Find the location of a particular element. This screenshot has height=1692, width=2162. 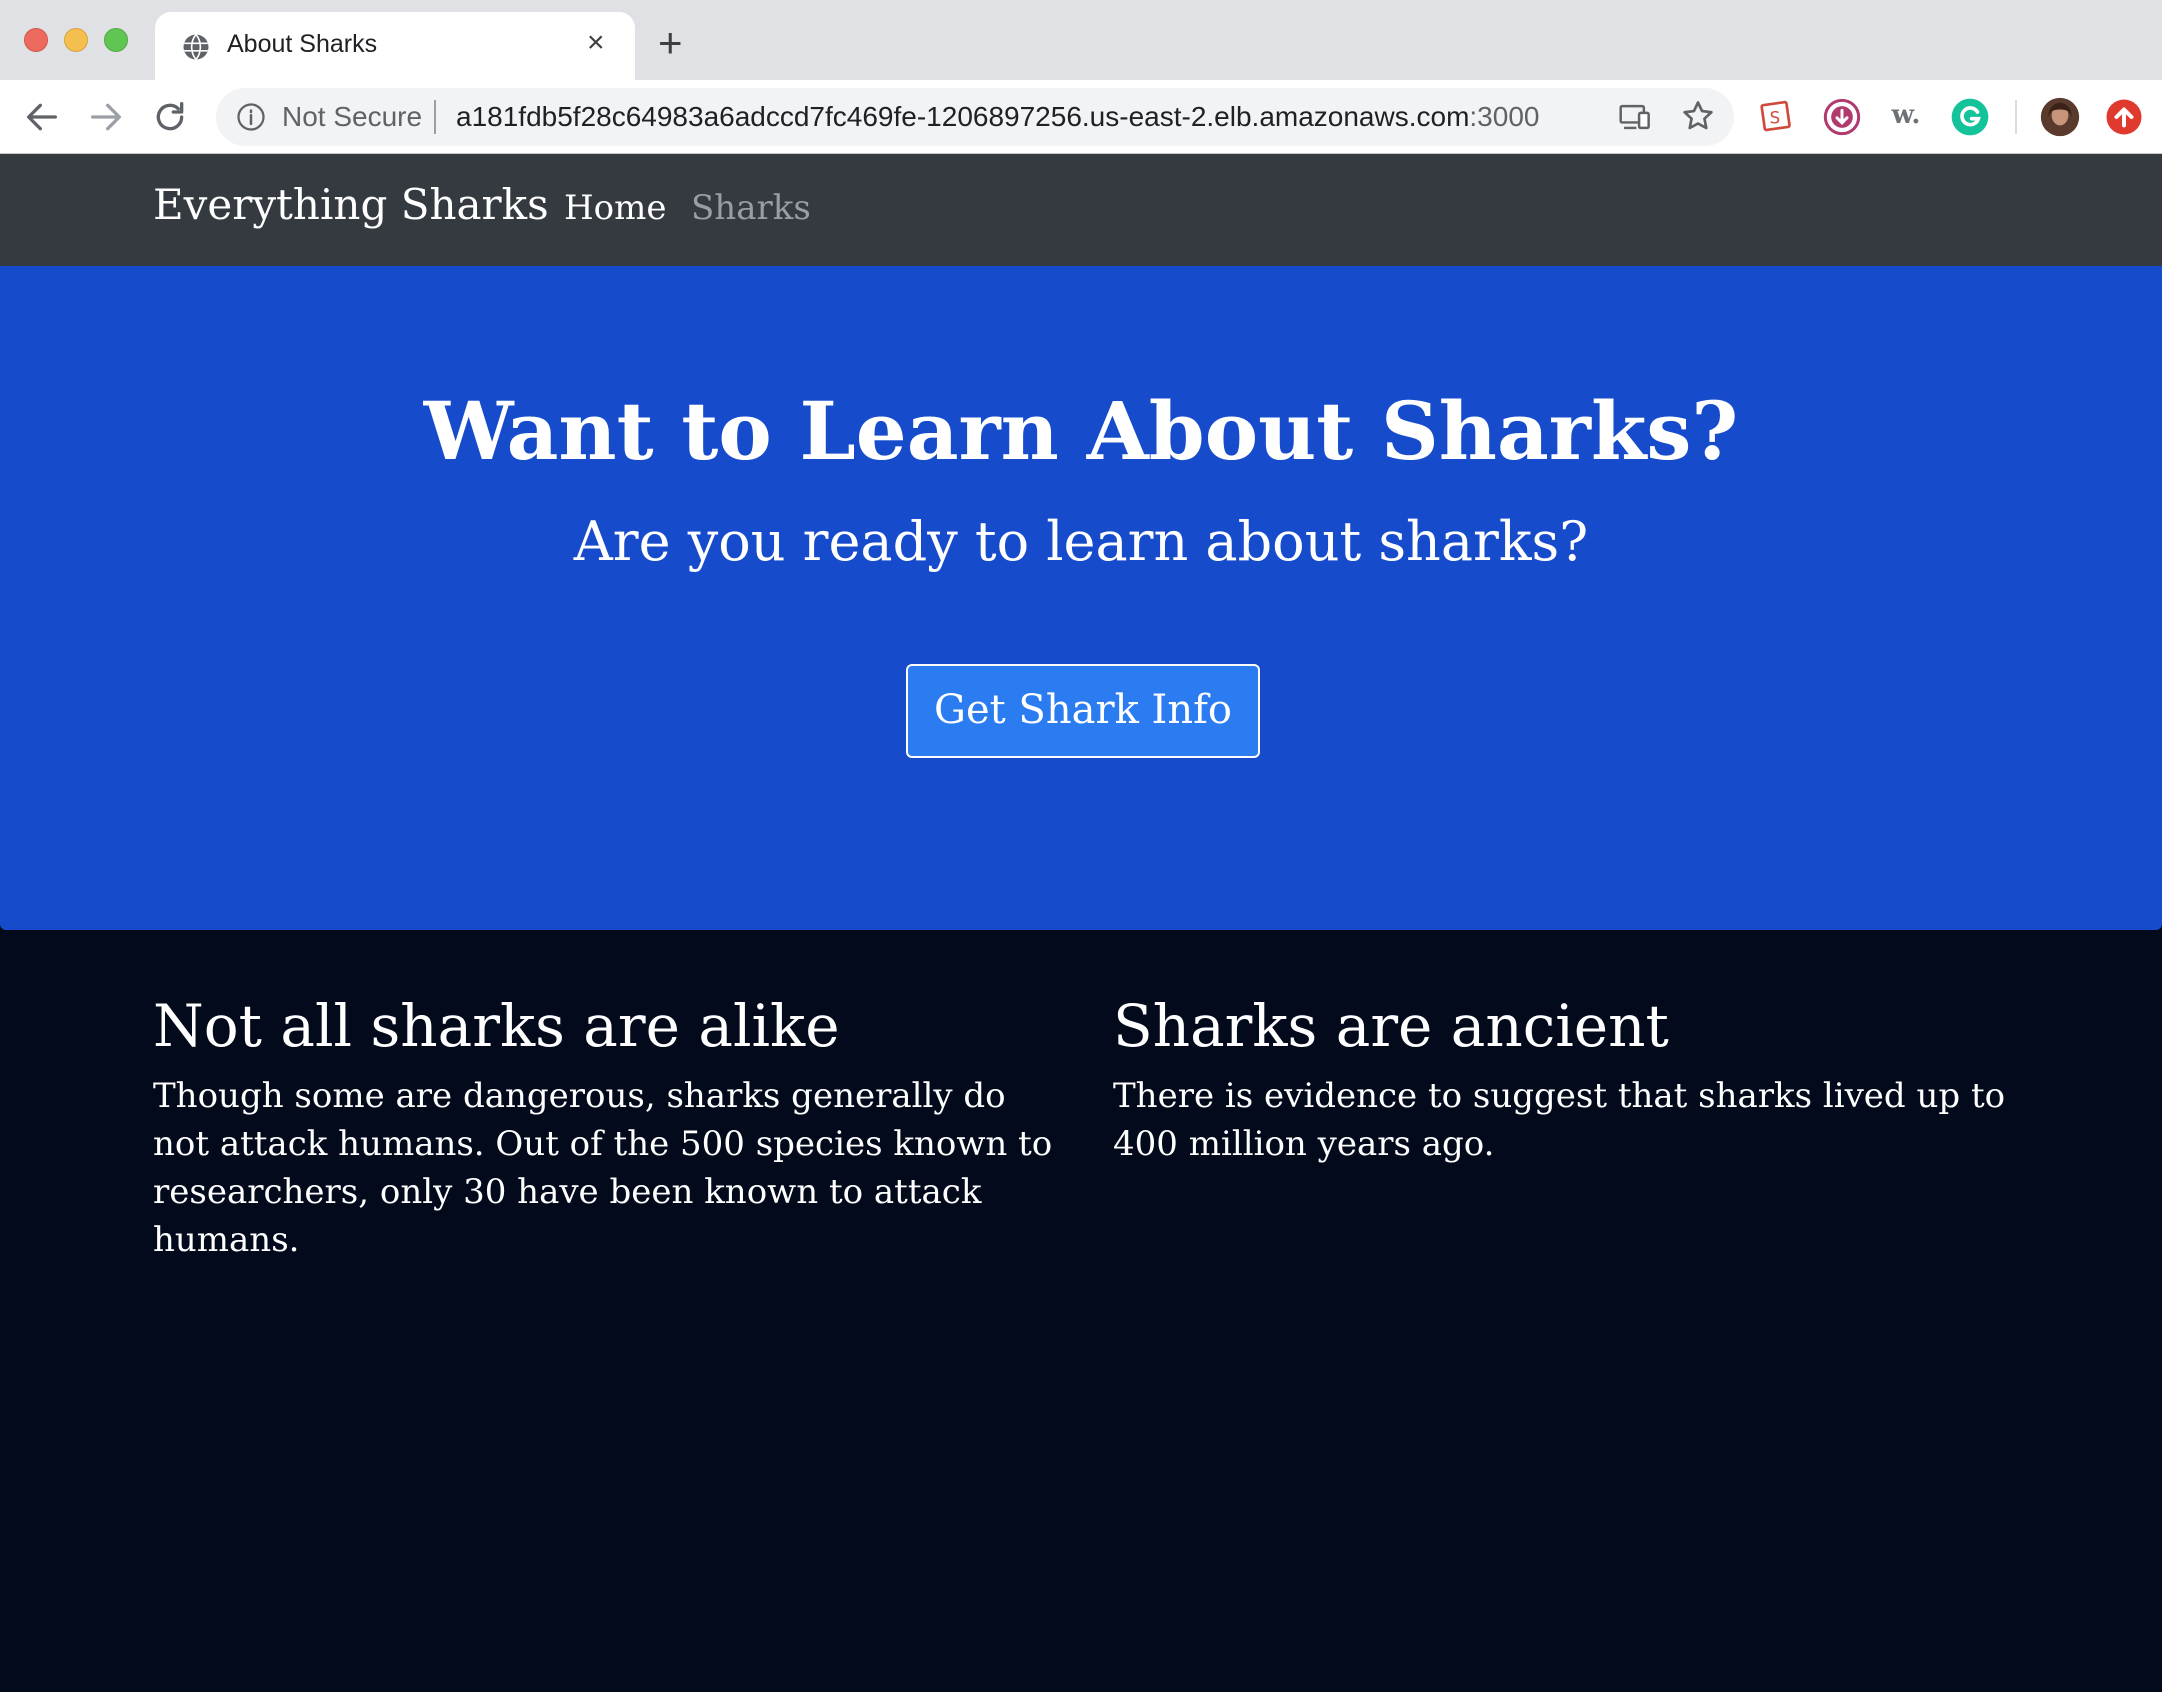

hero-title: Want to Learn About Sharks? is located at coordinates (1081, 431).